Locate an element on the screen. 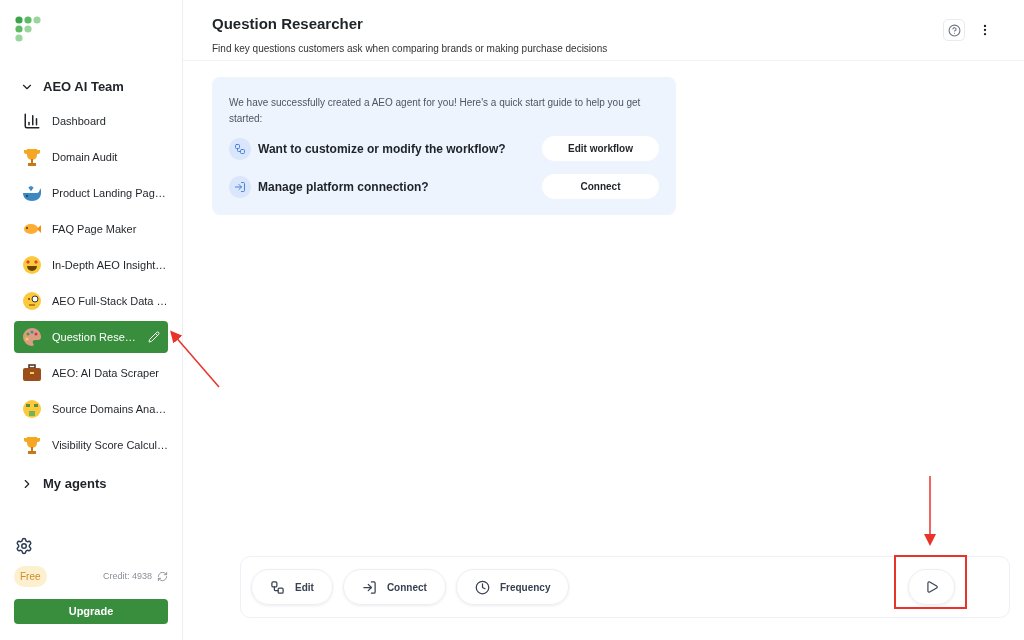 This screenshot has width=1024, height=640. guide-question: Want to customize or modify the workflow? is located at coordinates (382, 149).